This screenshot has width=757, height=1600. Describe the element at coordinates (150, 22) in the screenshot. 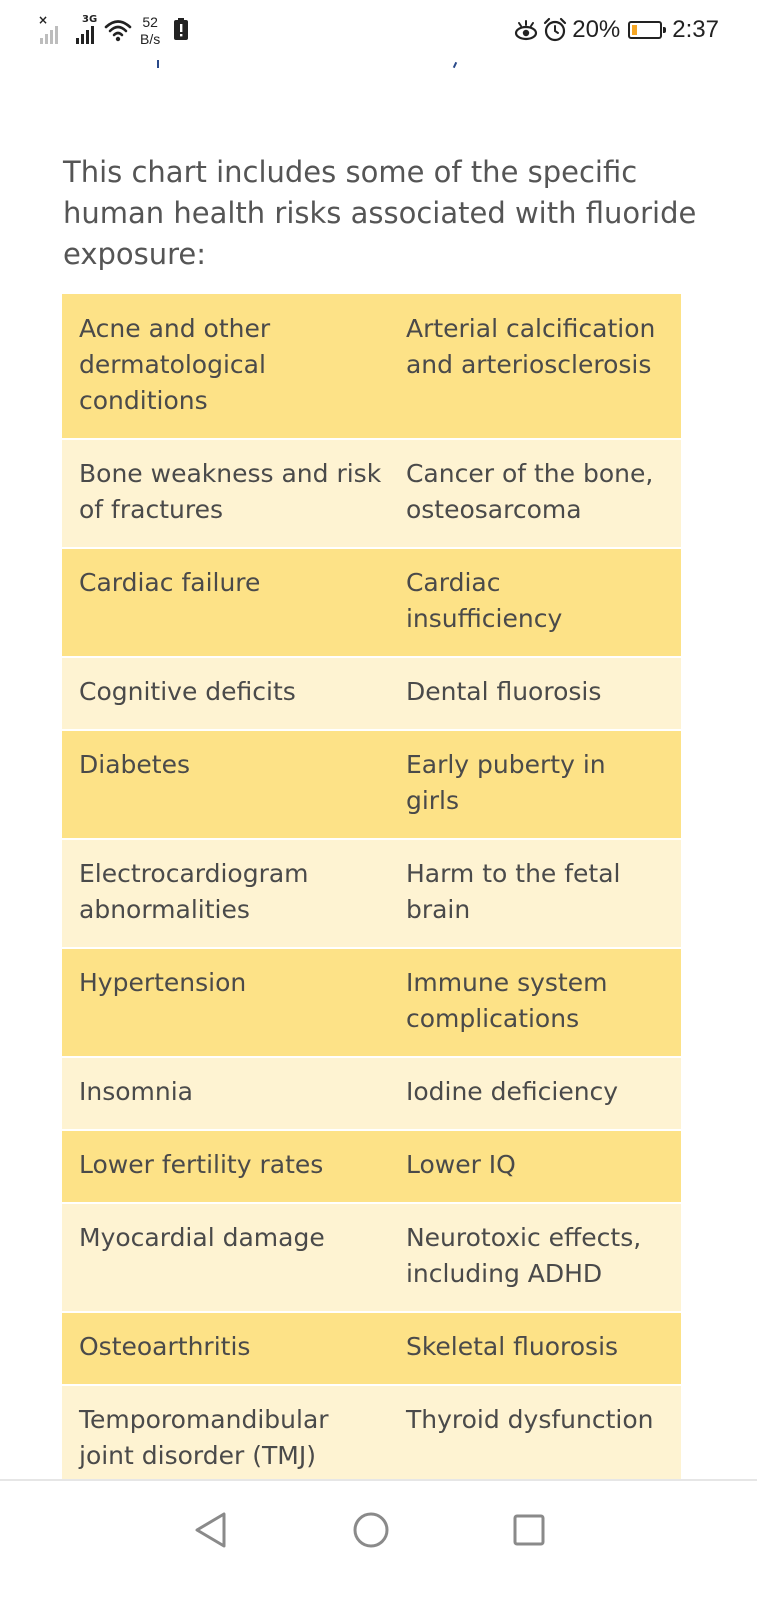

I see `network-speed-value: 52` at that location.